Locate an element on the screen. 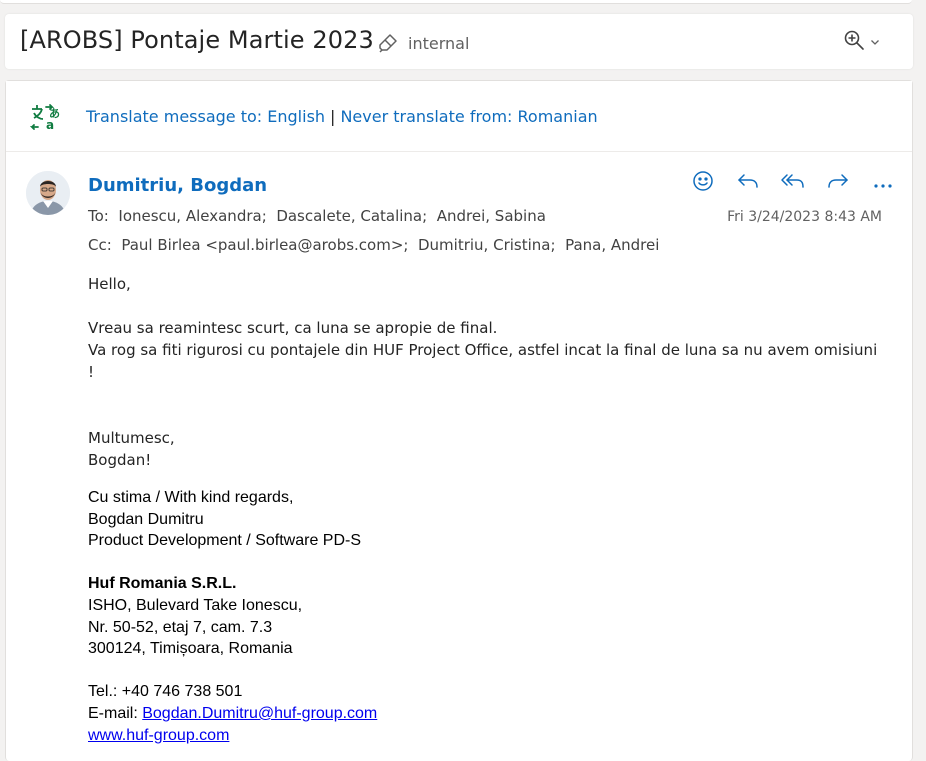  message-date: Fri 3/24/2023 8:43 AM is located at coordinates (804, 217).